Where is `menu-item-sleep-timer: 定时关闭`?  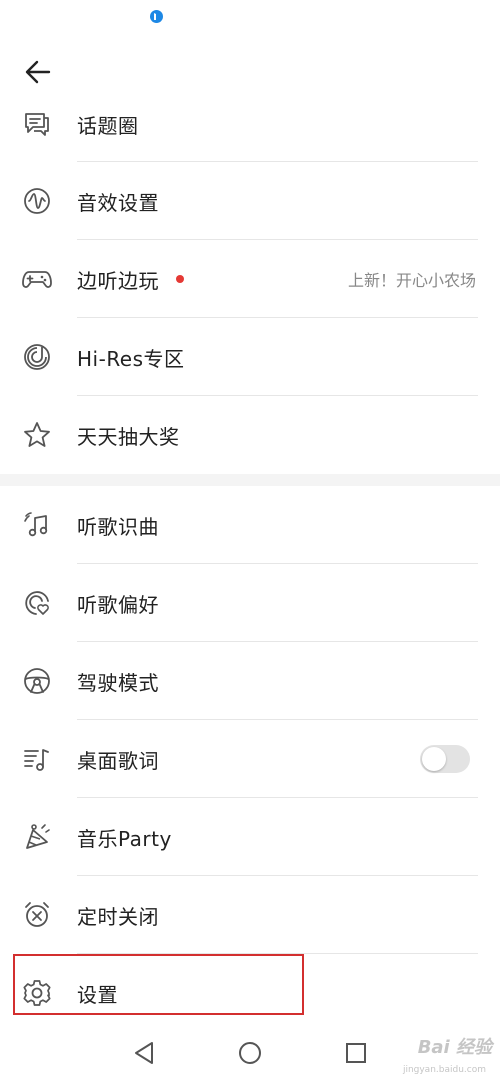 menu-item-sleep-timer: 定时关闭 is located at coordinates (250, 915).